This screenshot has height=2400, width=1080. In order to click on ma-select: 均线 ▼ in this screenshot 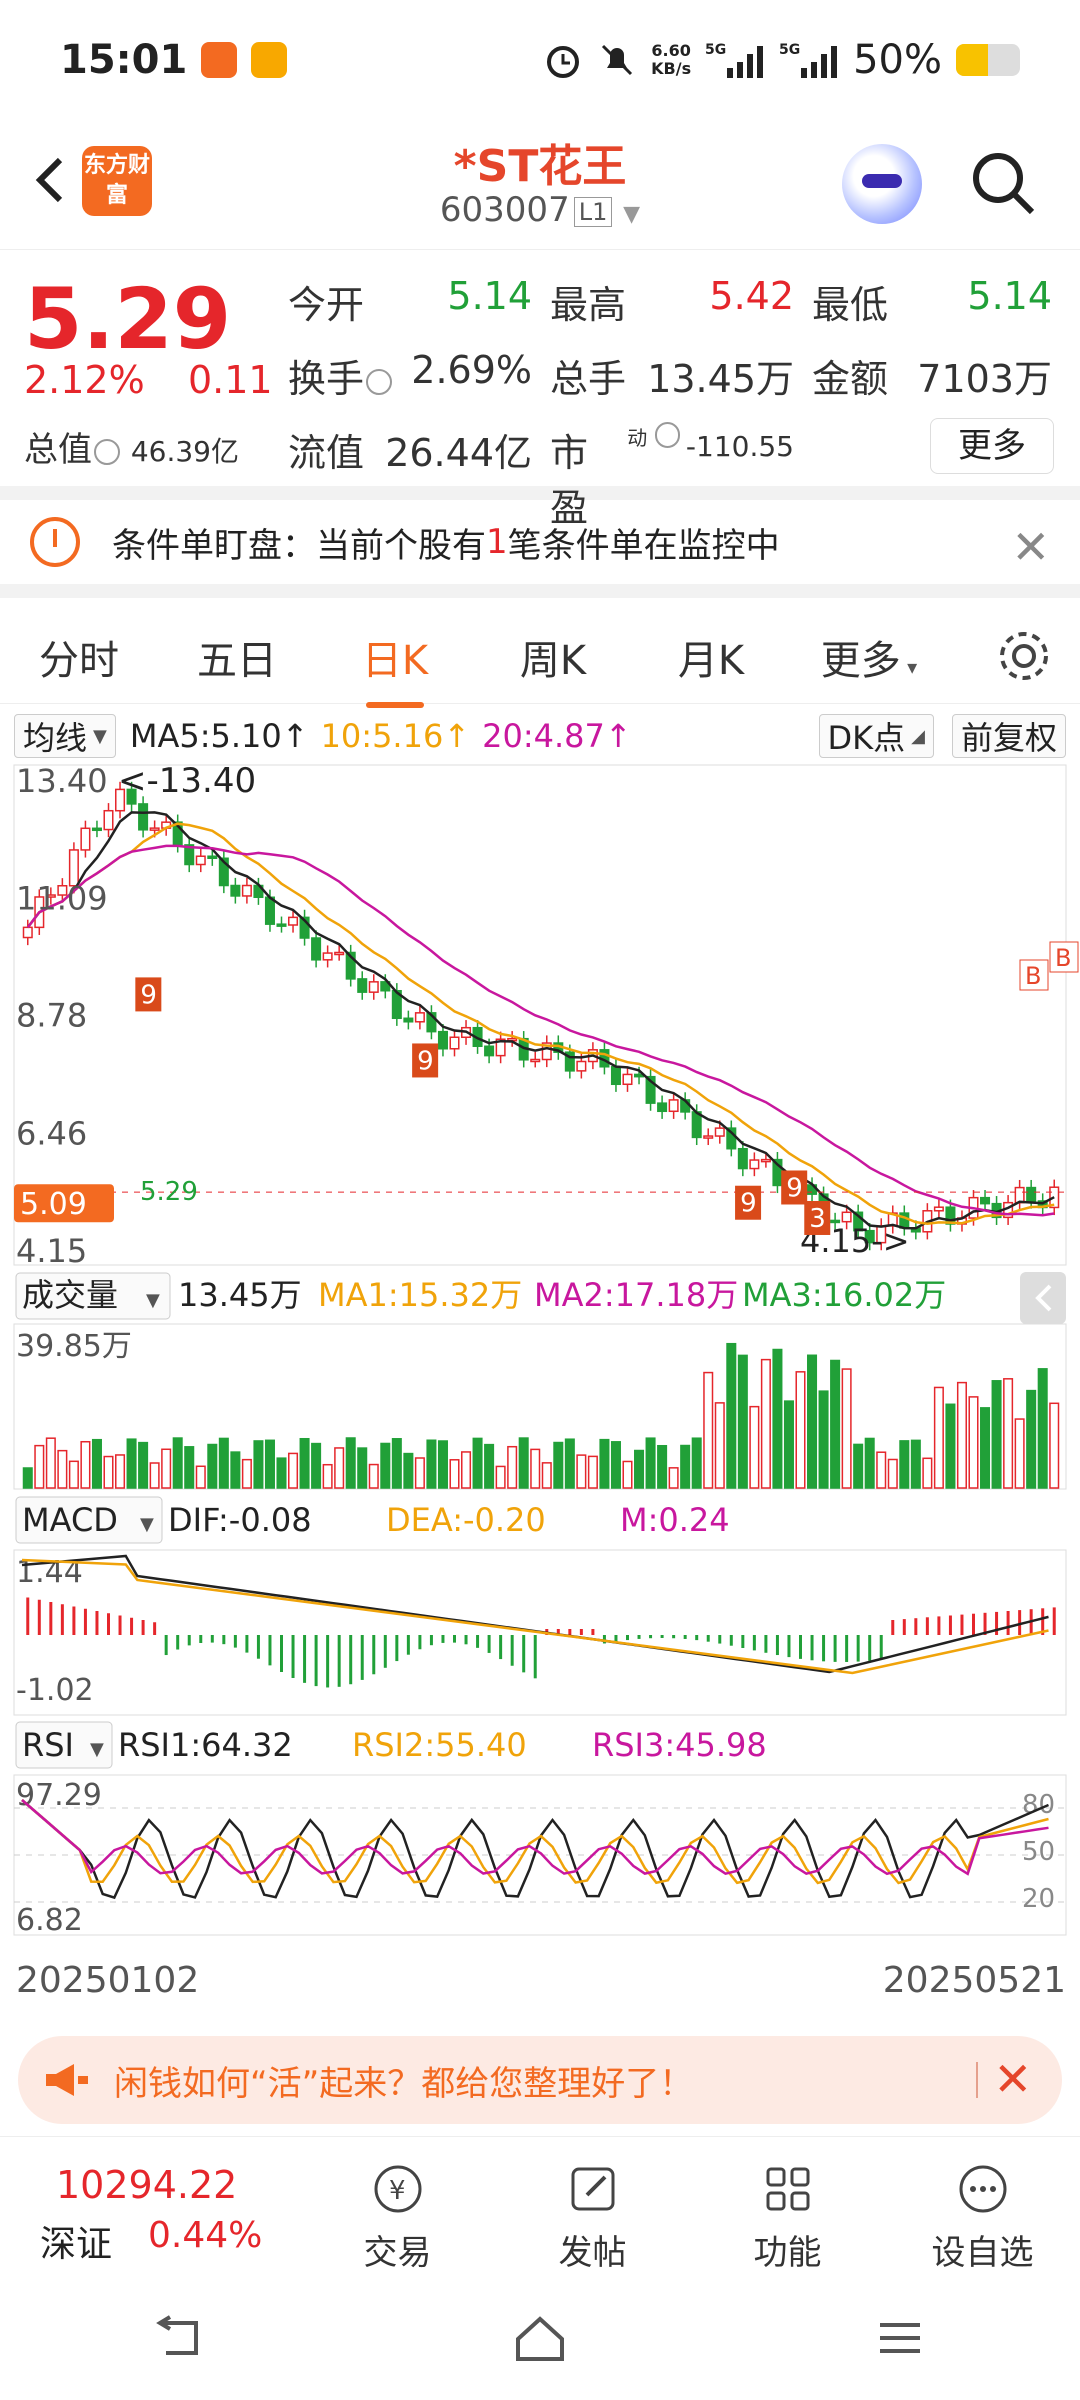, I will do `click(65, 736)`.